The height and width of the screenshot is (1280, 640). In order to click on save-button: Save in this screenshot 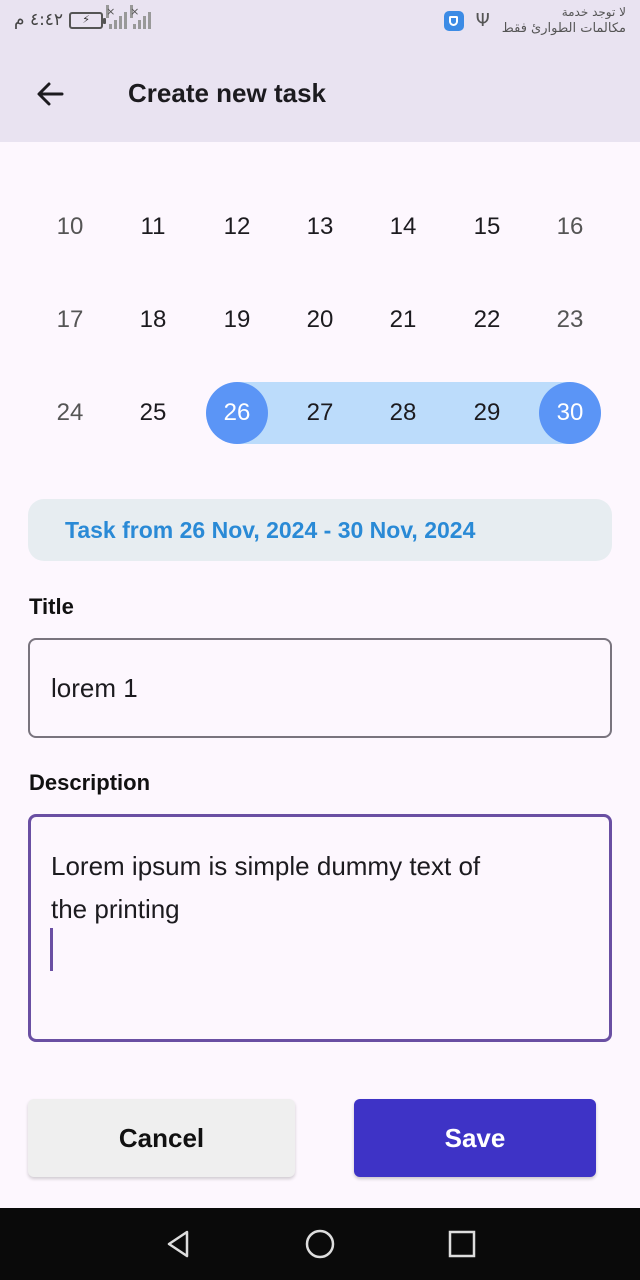, I will do `click(475, 1138)`.